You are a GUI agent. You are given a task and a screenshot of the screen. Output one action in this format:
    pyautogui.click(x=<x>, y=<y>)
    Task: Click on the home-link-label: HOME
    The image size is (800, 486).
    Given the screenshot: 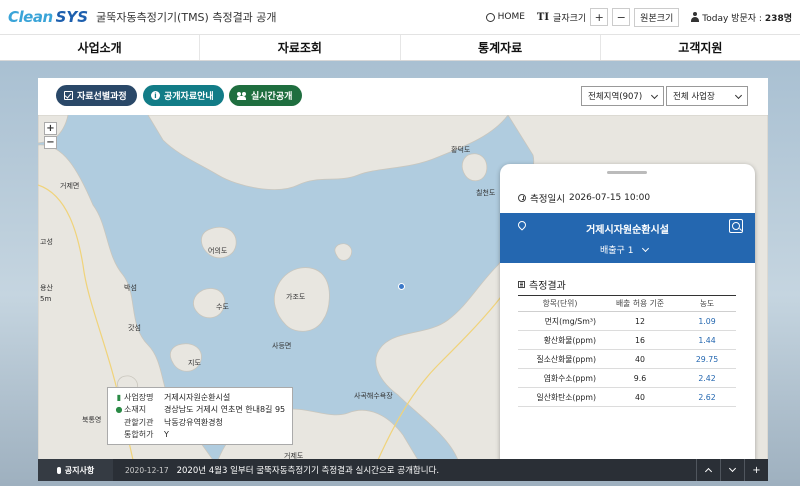 What is the action you would take?
    pyautogui.click(x=511, y=17)
    